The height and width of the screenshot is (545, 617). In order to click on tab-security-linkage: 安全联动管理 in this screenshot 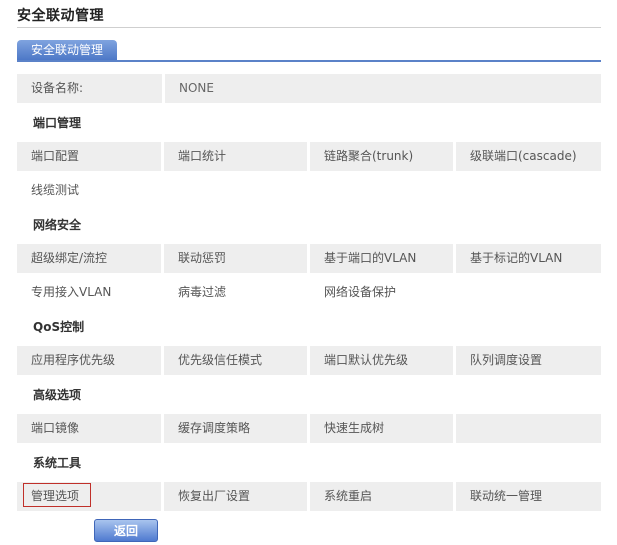, I will do `click(67, 50)`.